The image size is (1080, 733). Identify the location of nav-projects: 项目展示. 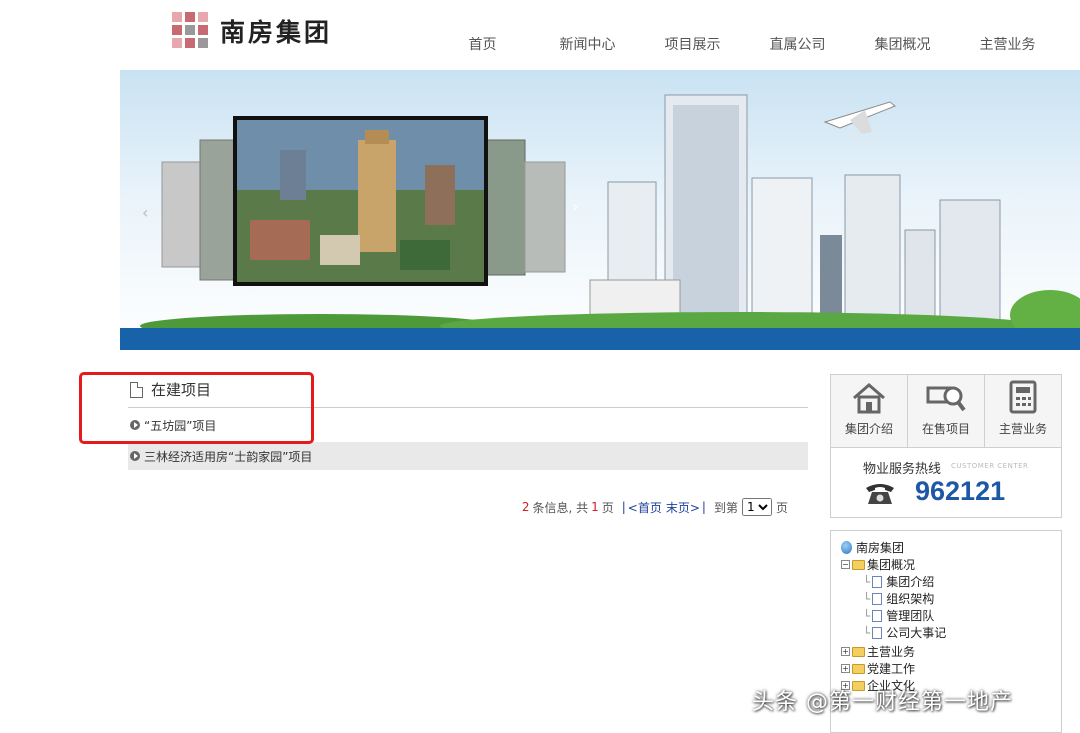
(692, 44).